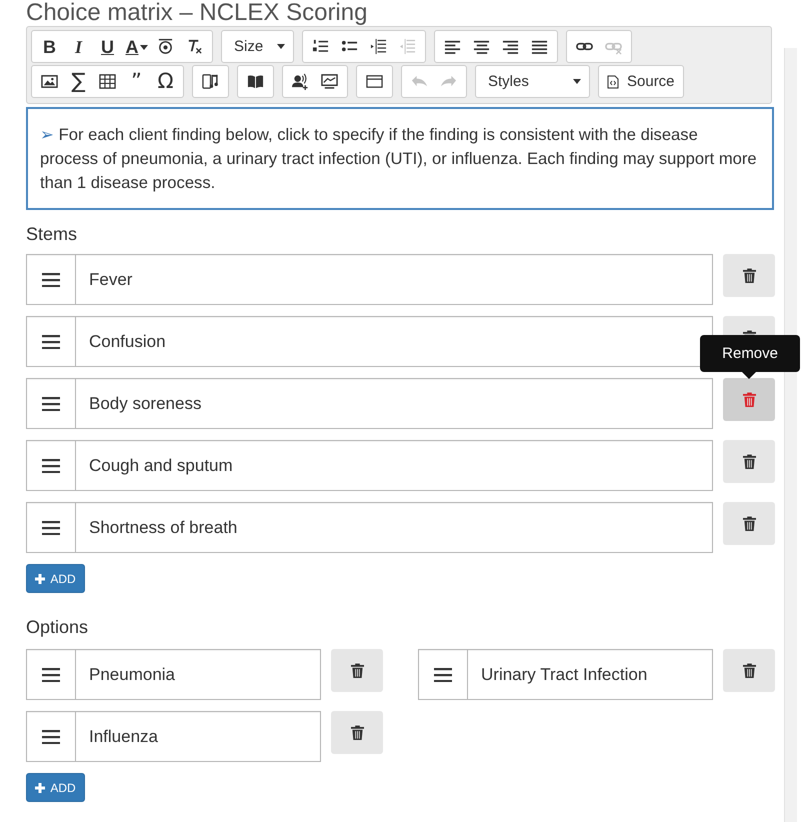  I want to click on section-heading: Stems, so click(52, 234).